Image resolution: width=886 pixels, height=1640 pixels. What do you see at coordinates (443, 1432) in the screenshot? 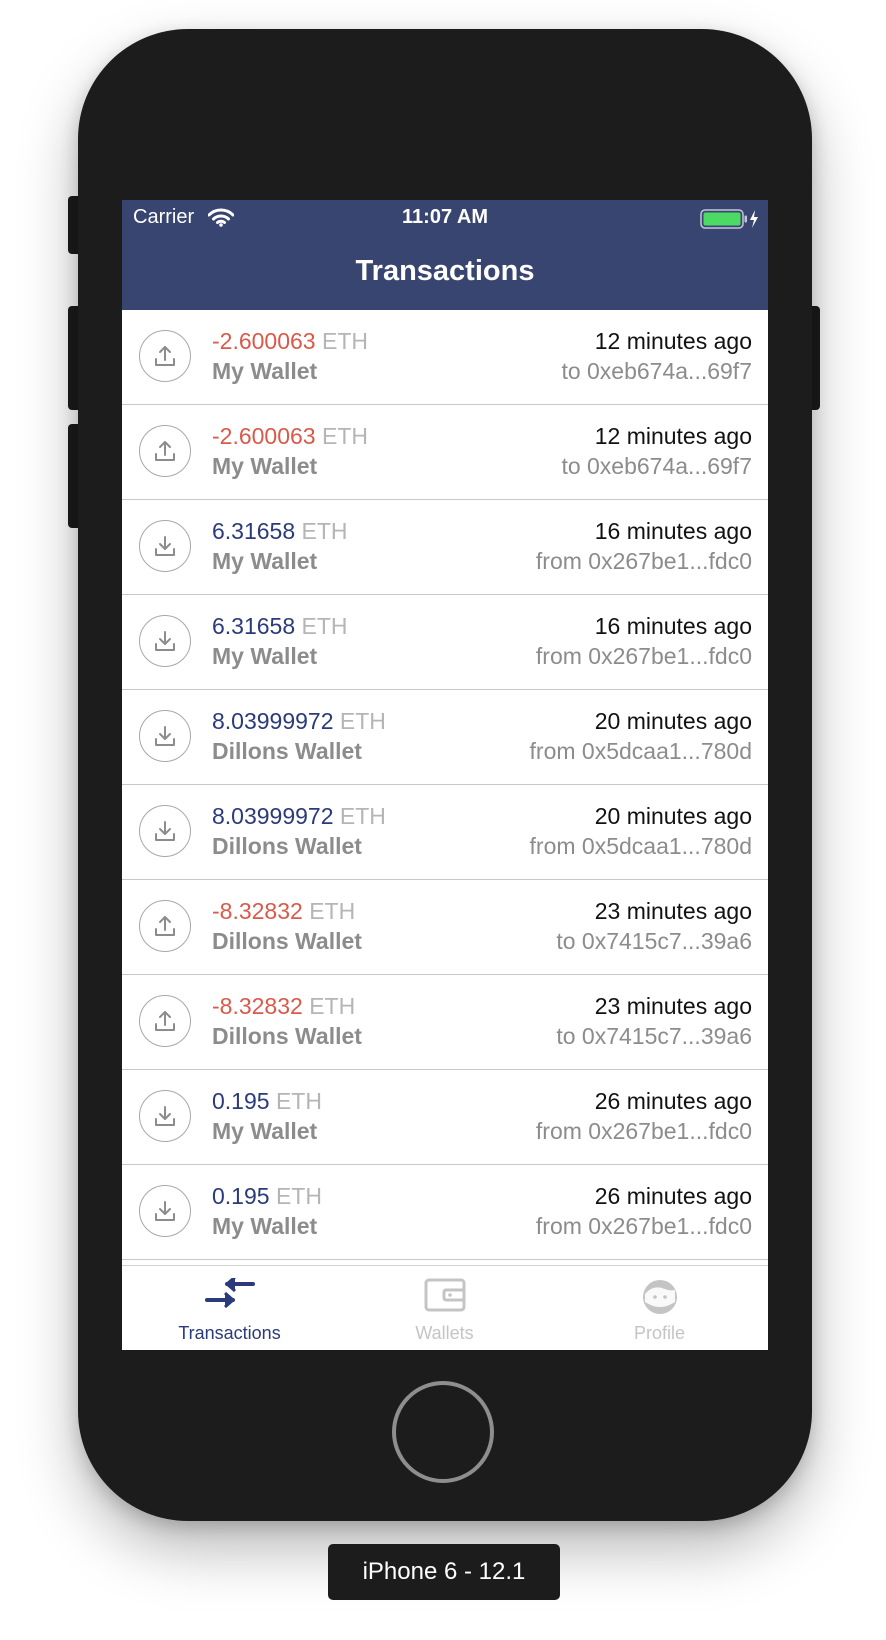
I see `home-button` at bounding box center [443, 1432].